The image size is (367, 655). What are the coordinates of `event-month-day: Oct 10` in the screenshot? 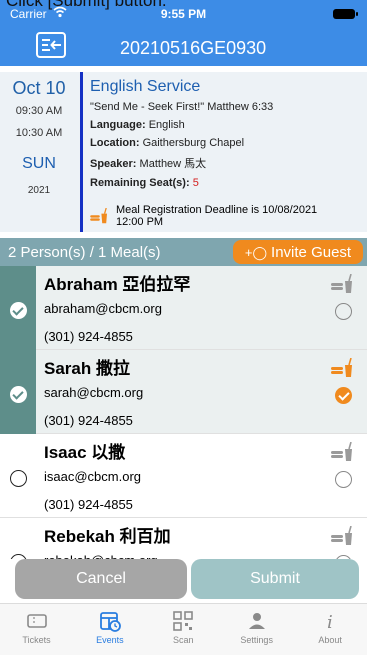 It's located at (39, 88).